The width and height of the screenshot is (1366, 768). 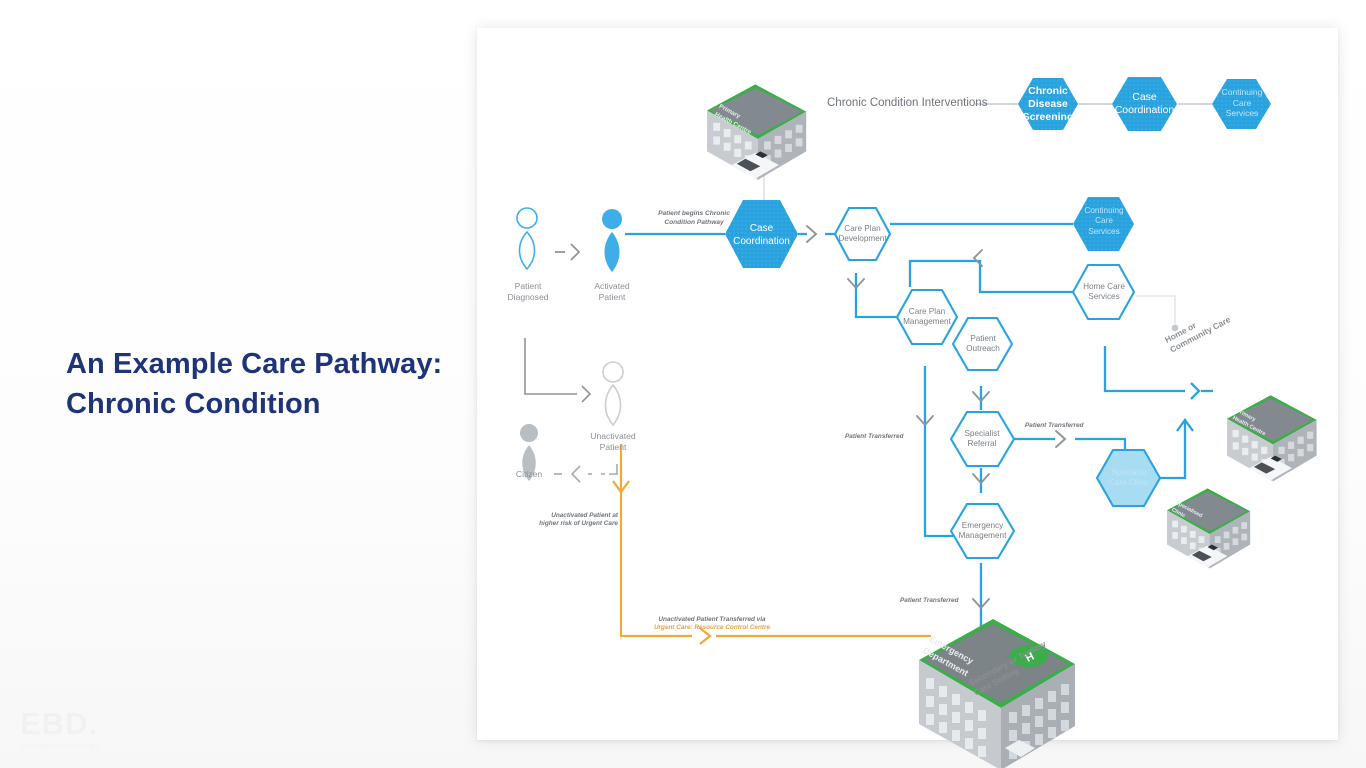 I want to click on persona-patient-diagnosed-graphic, so click(x=527, y=239).